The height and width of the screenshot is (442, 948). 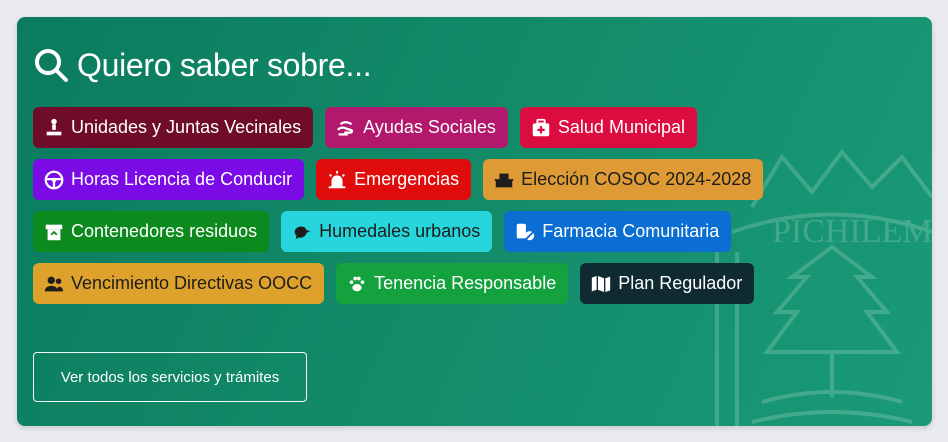 What do you see at coordinates (170, 377) in the screenshot?
I see `all-services-button: Ver todos los servicios y trámites` at bounding box center [170, 377].